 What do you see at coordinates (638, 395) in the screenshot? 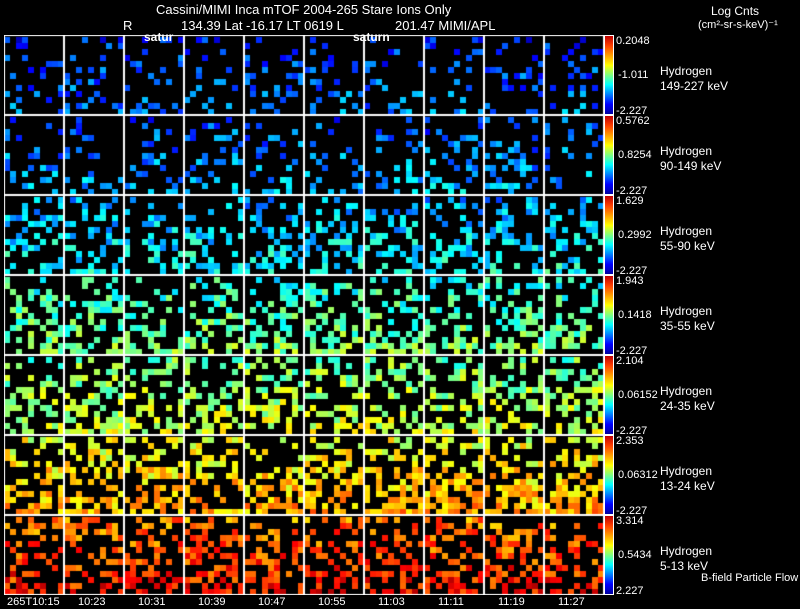
I see `colorbar-mid: 0.06152` at bounding box center [638, 395].